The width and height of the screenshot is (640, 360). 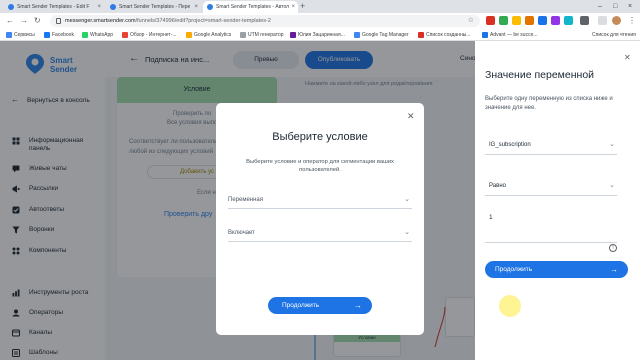 I want to click on browser-tab-3: Smart Sender Templates - Автол ×, so click(x=250, y=7).